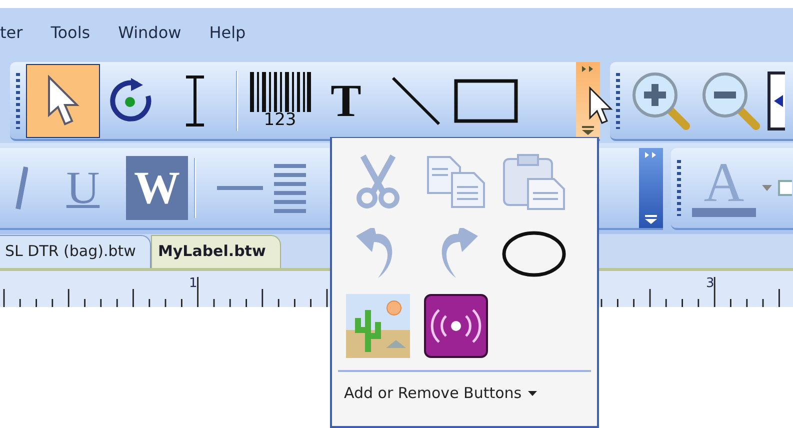 The image size is (793, 428). What do you see at coordinates (280, 92) in the screenshot?
I see `barcode-icon` at bounding box center [280, 92].